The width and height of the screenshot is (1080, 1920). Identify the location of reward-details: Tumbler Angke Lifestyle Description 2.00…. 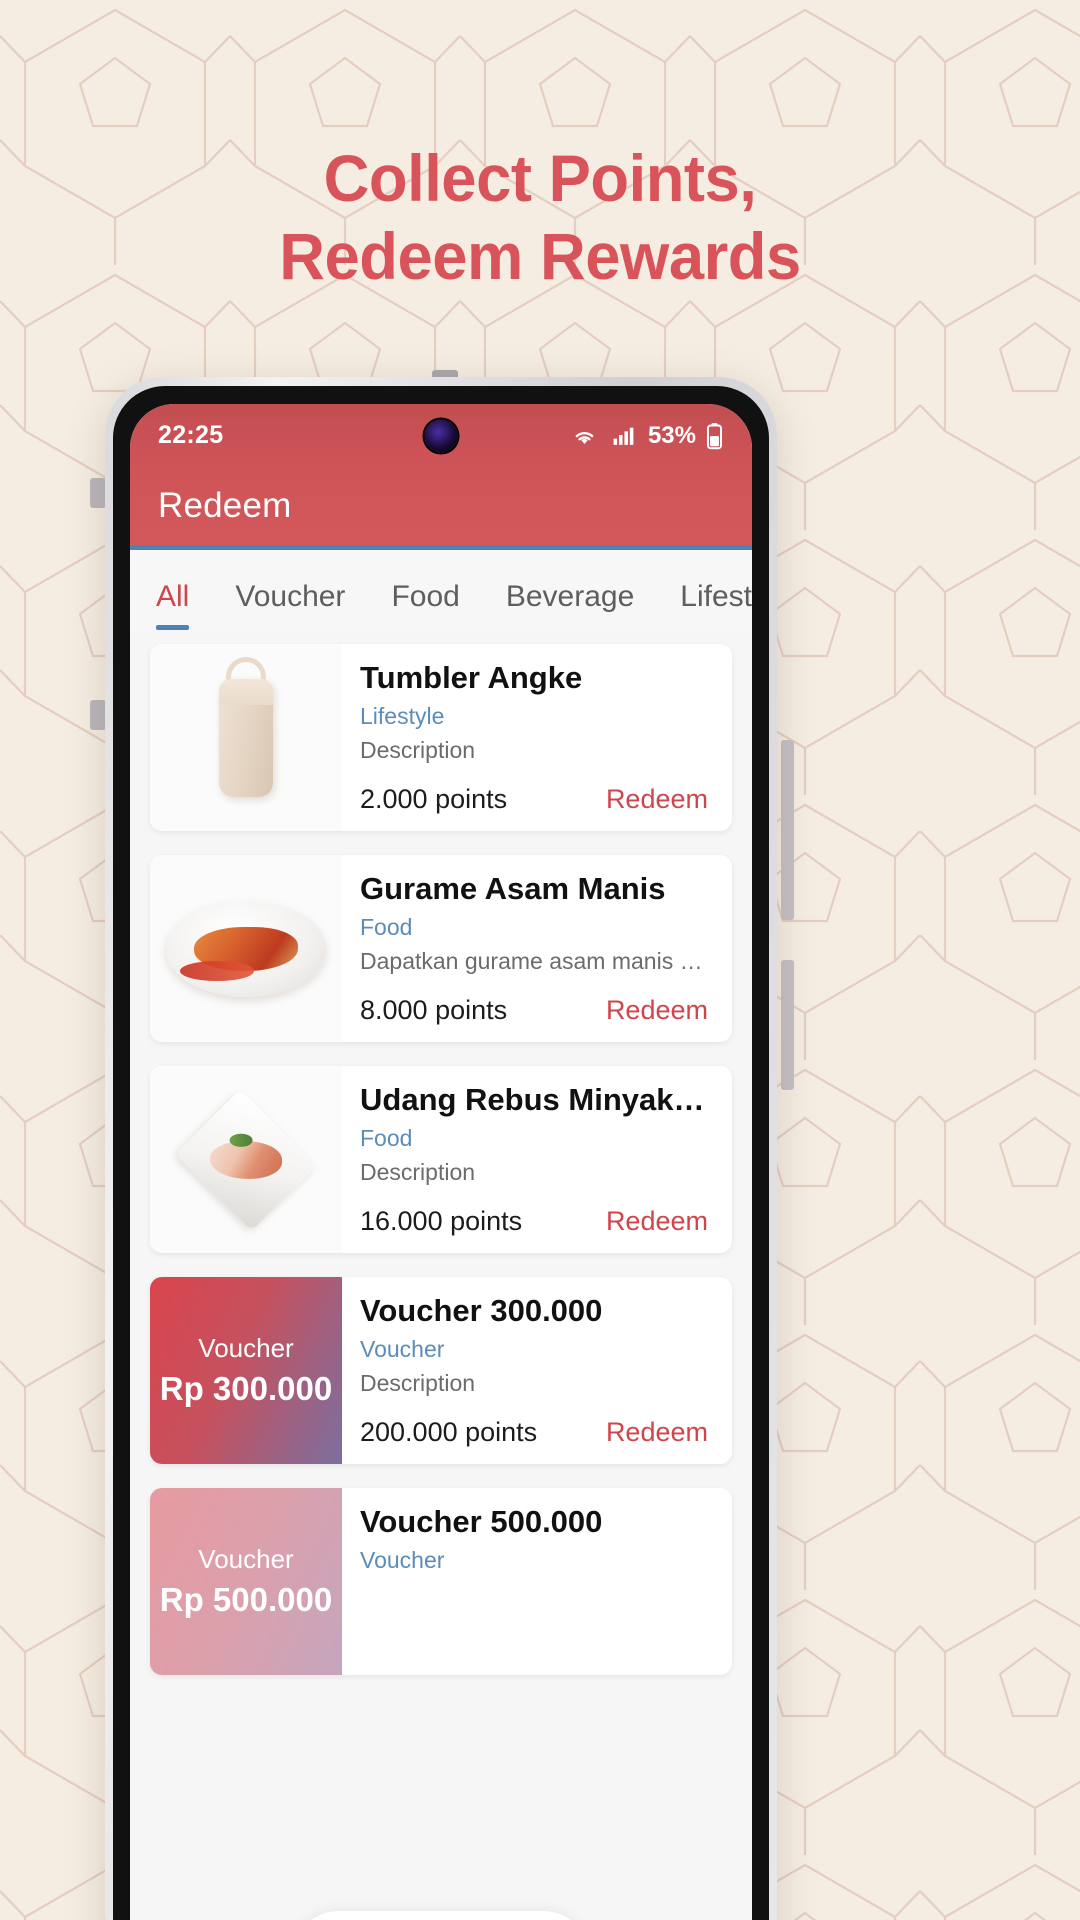
(537, 737).